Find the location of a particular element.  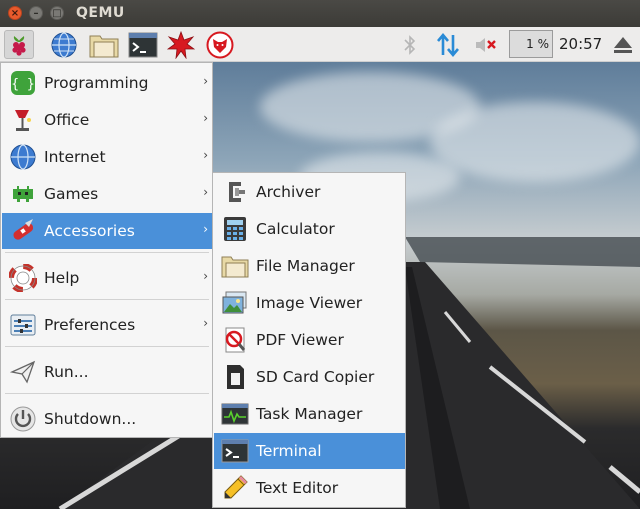

submenu-item-task-manager: Task Manager is located at coordinates (309, 414).